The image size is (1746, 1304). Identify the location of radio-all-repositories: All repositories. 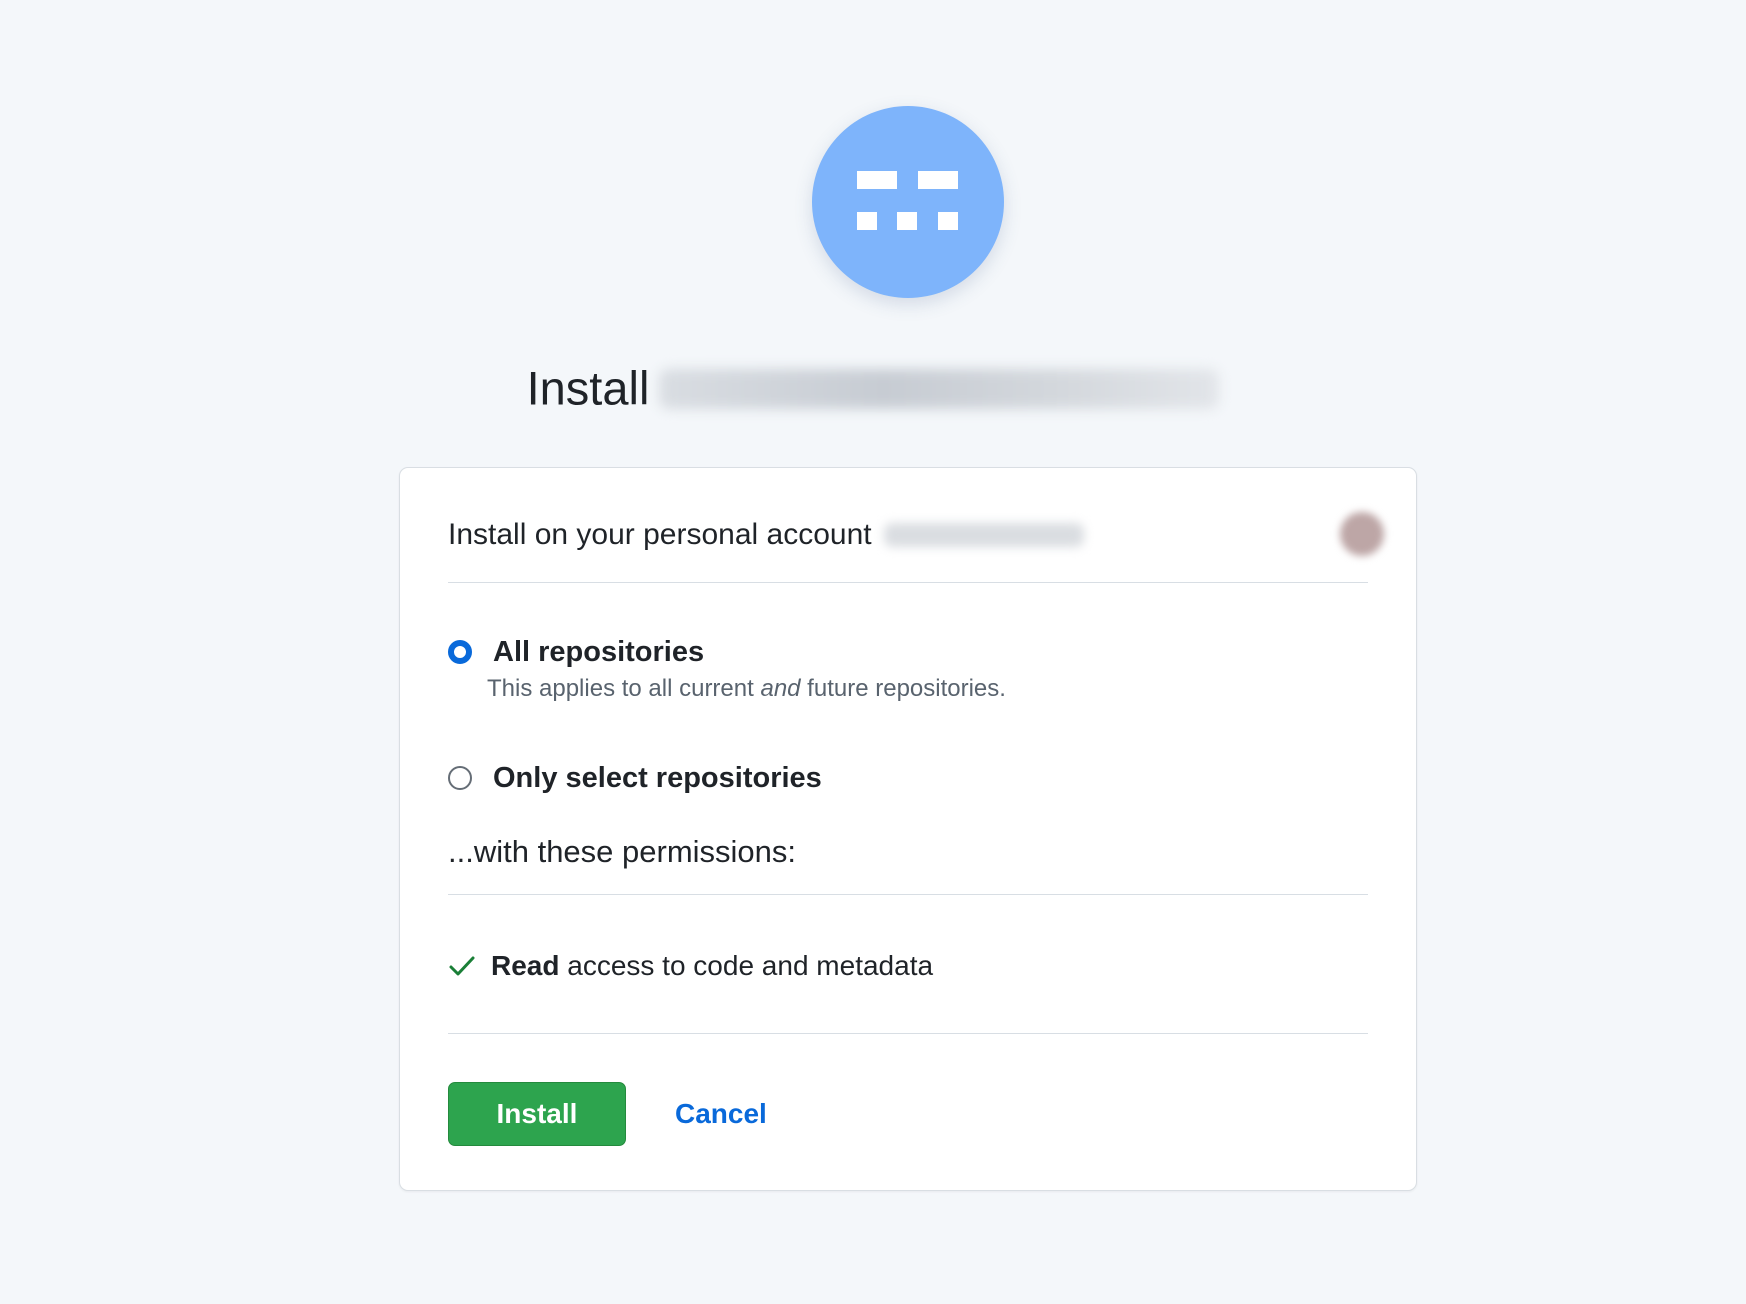
(576, 652).